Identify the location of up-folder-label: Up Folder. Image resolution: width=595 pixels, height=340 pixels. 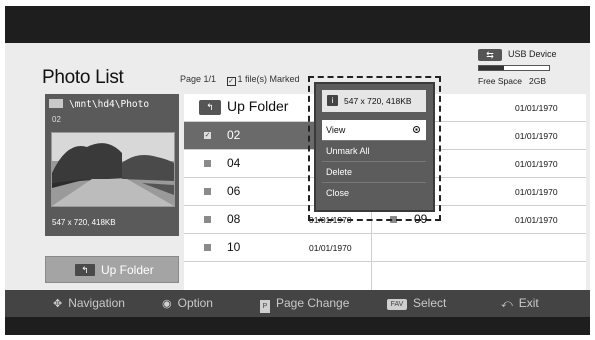
(258, 106).